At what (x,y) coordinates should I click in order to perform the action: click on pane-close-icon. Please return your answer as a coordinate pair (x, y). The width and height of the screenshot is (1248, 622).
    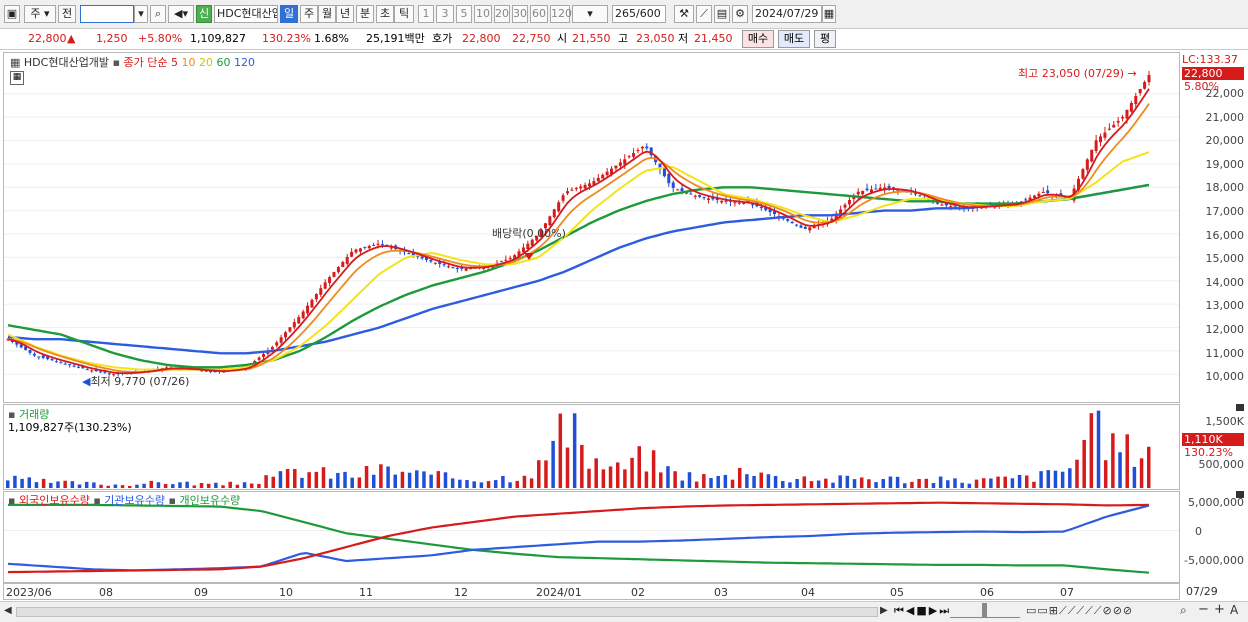
    Looking at the image, I should click on (1240, 407).